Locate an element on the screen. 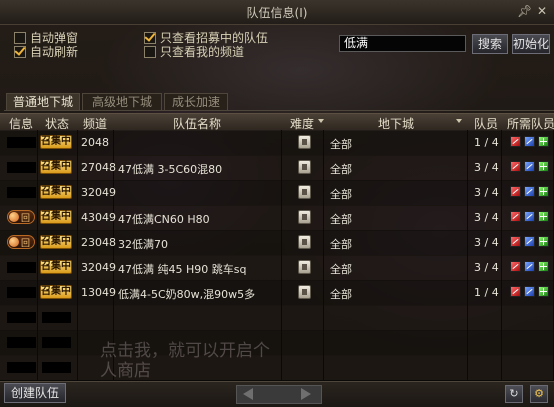 Image resolution: width=554 pixels, height=407 pixels. dungeon-dropdown-icon is located at coordinates (459, 121).